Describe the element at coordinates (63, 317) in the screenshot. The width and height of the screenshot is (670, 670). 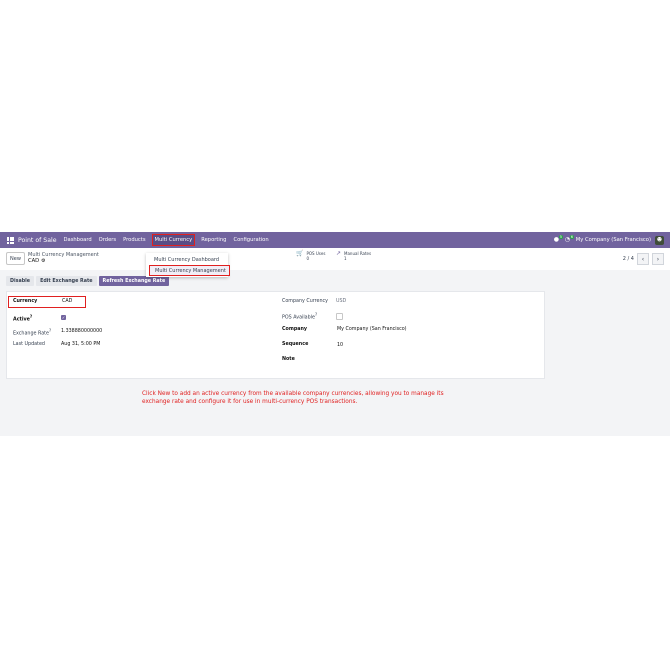
I see `active-checkbox: ✓` at that location.